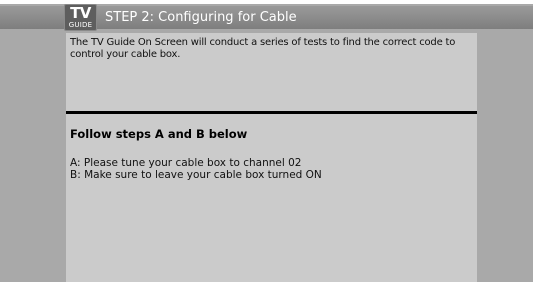 Image resolution: width=533 pixels, height=286 pixels. Describe the element at coordinates (159, 134) in the screenshot. I see `instructions-heading: Follow steps A and B below` at that location.